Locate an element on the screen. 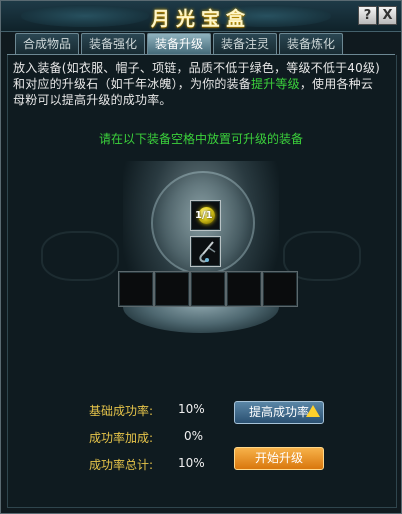 The height and width of the screenshot is (514, 402). stone-count: 1/1 is located at coordinates (204, 215).